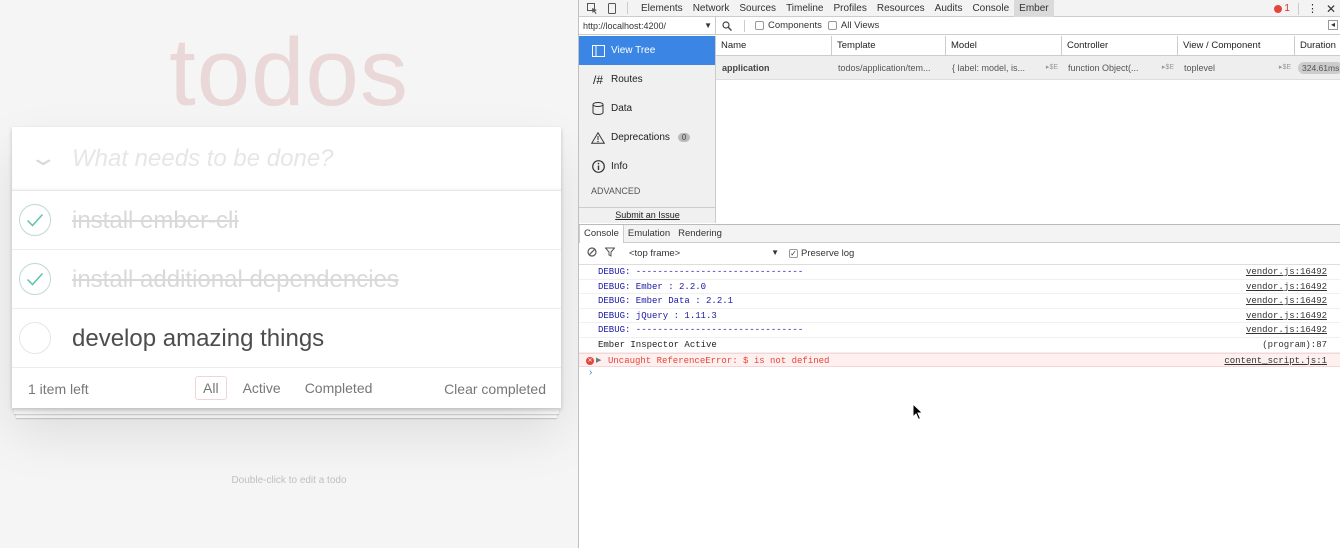  I want to click on console-message-text: DEBUG: jQuery : 1.11.3, so click(657, 315).